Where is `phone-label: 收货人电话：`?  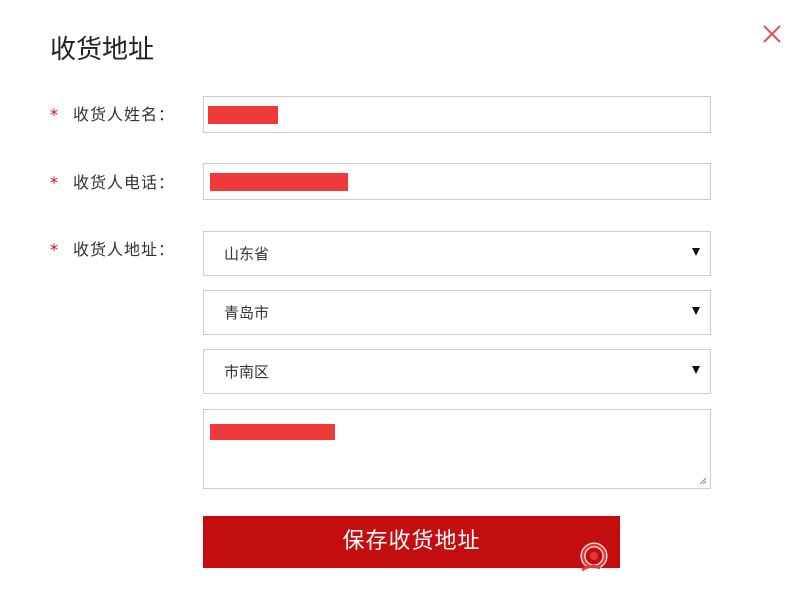
phone-label: 收货人电话： is located at coordinates (124, 182).